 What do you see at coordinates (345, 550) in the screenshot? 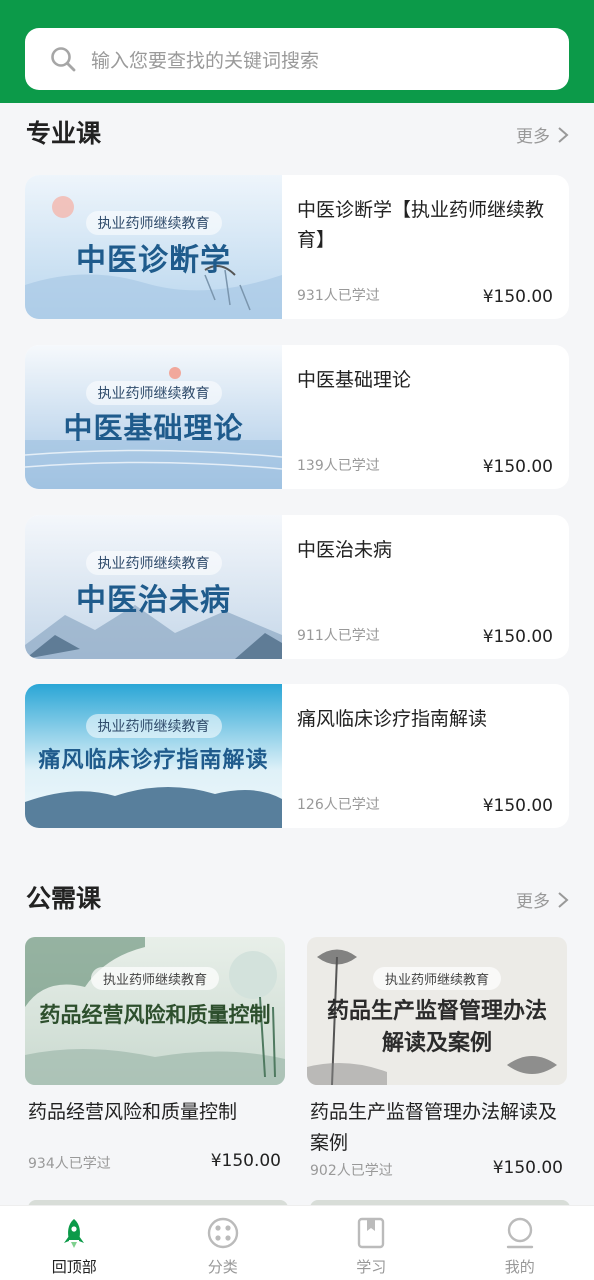
I see `course-title: 中医治未病` at bounding box center [345, 550].